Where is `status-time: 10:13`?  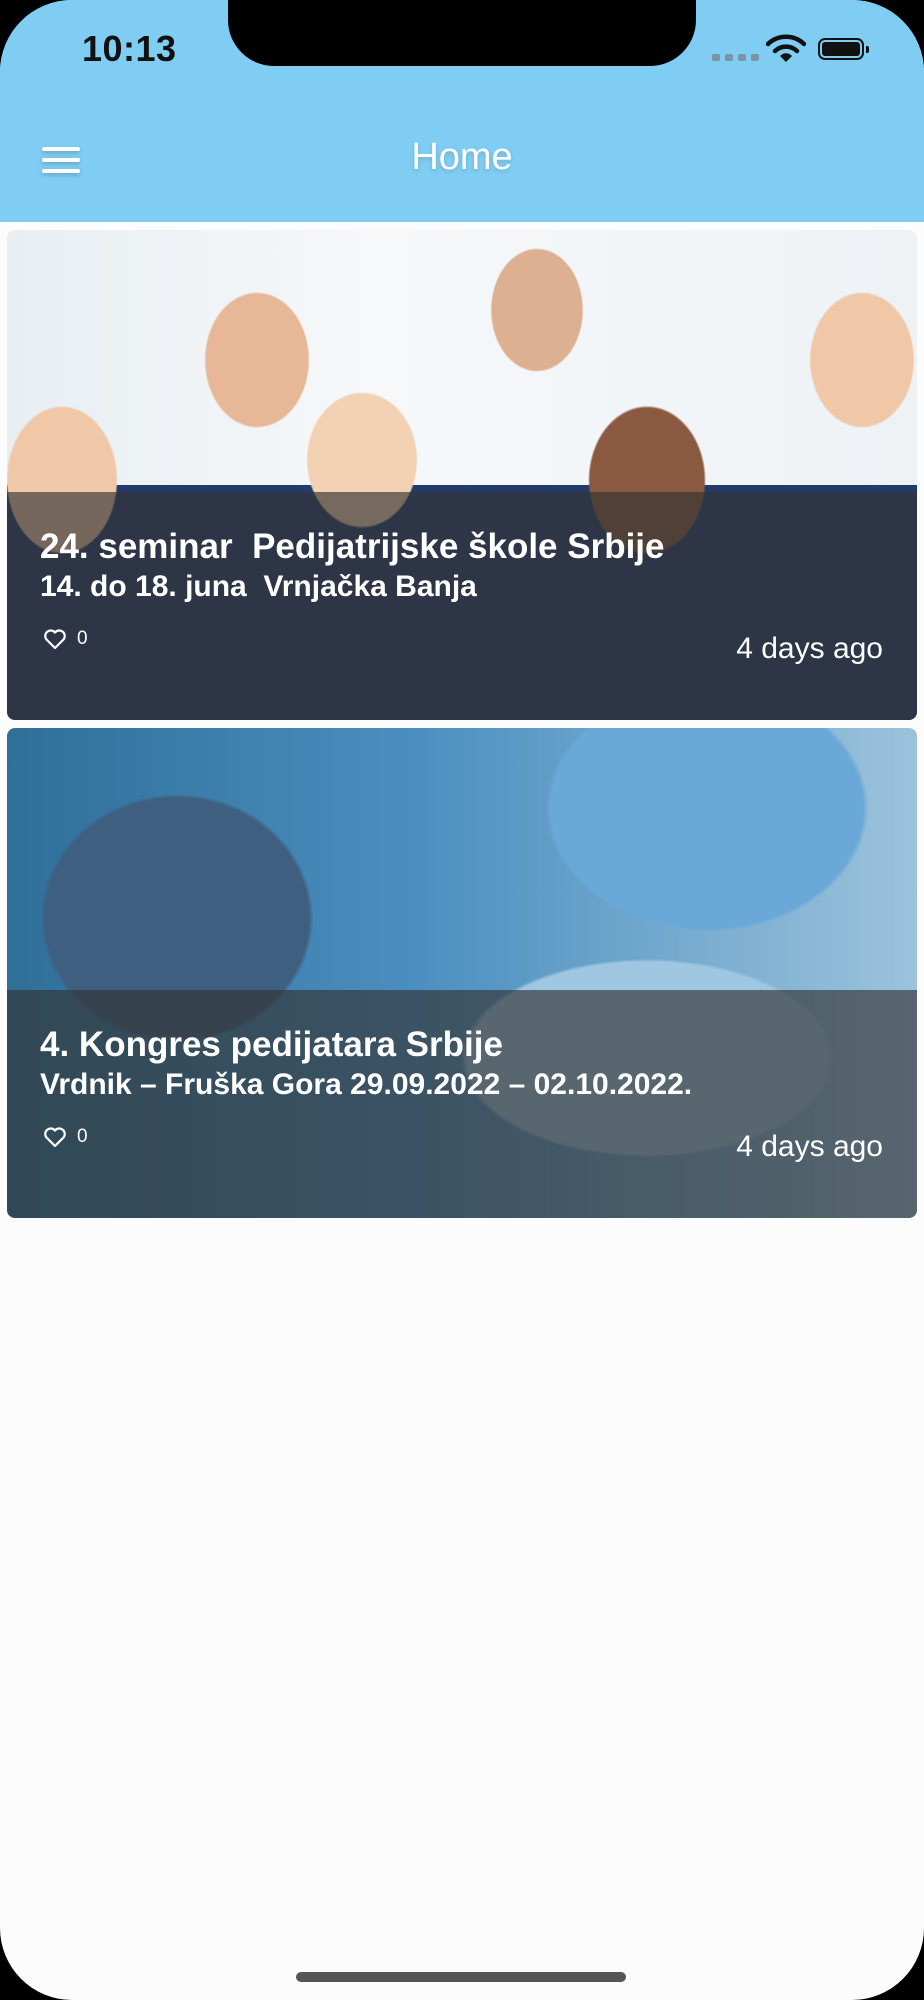 status-time: 10:13 is located at coordinates (129, 48).